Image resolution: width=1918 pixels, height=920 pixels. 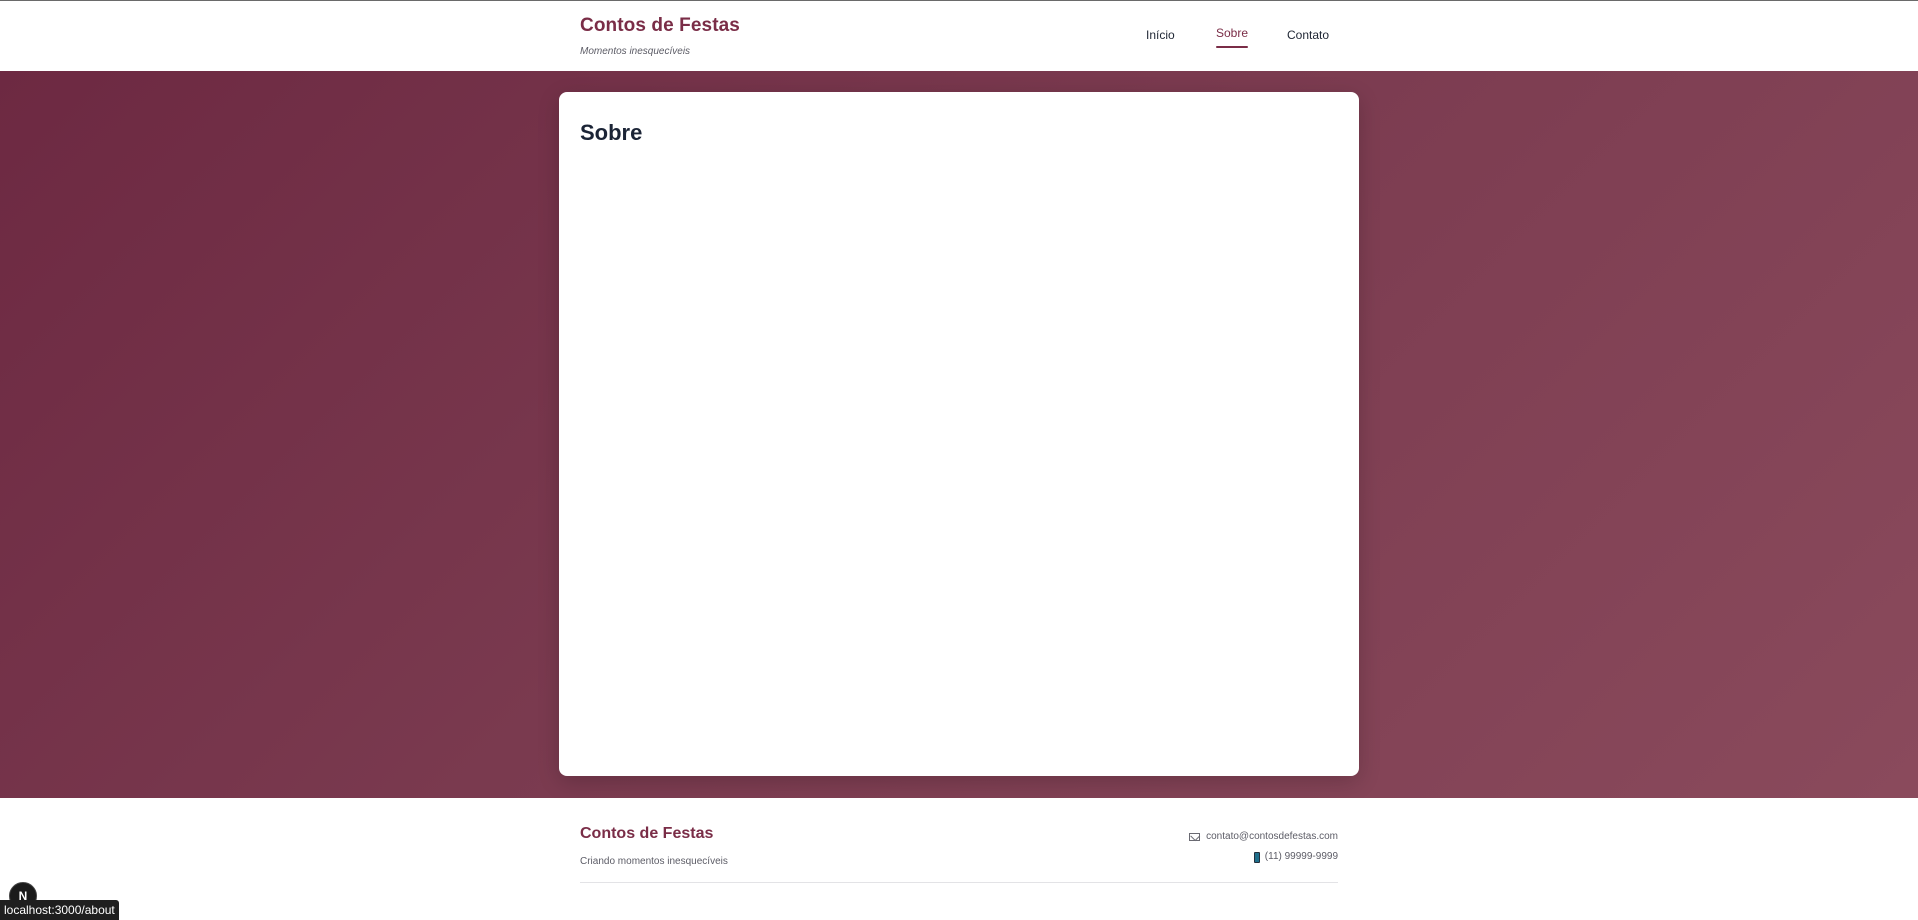 What do you see at coordinates (611, 132) in the screenshot?
I see `page-title: Sobre` at bounding box center [611, 132].